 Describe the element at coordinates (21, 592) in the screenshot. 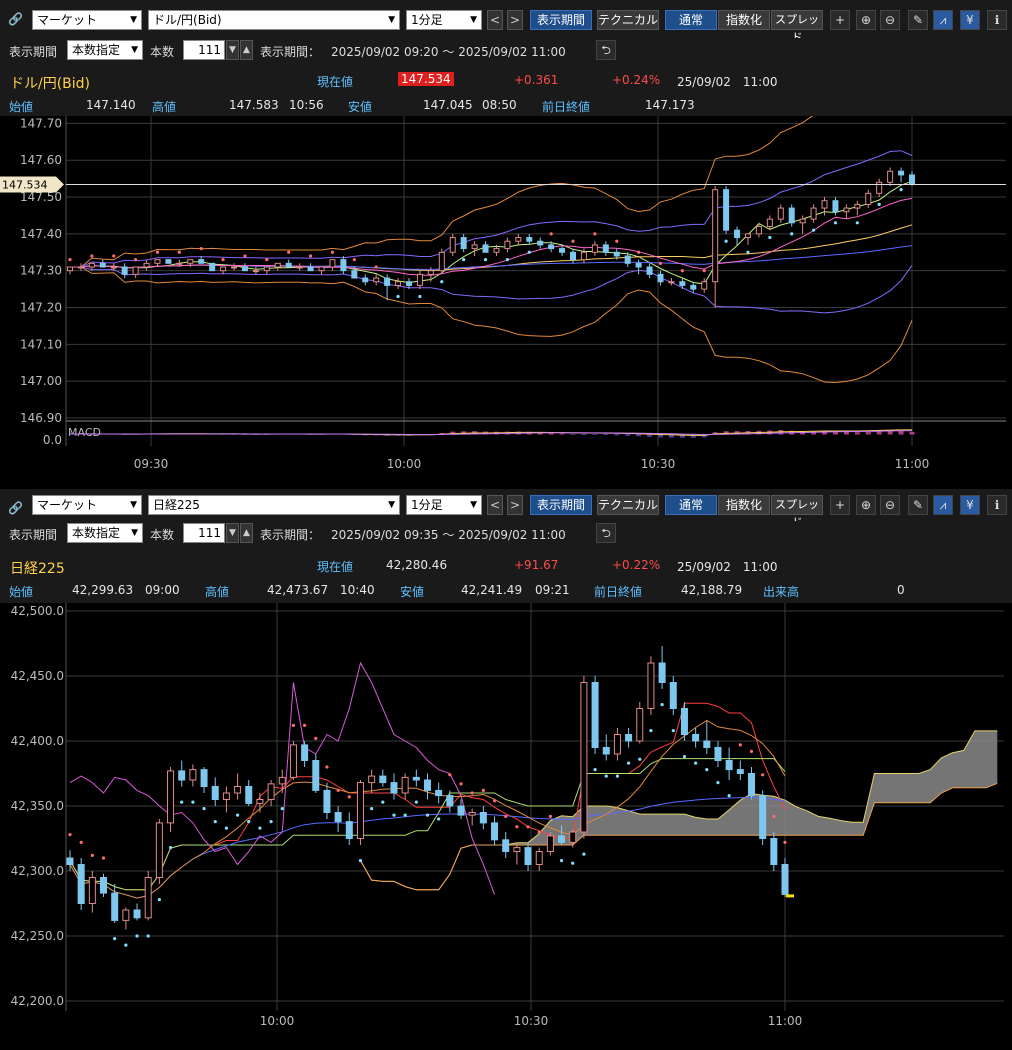

I see `open-label: 始値` at that location.